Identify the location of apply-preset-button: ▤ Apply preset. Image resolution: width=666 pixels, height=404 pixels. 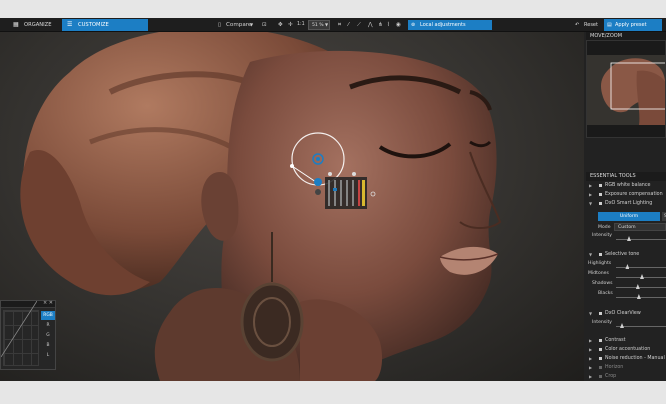
(633, 25).